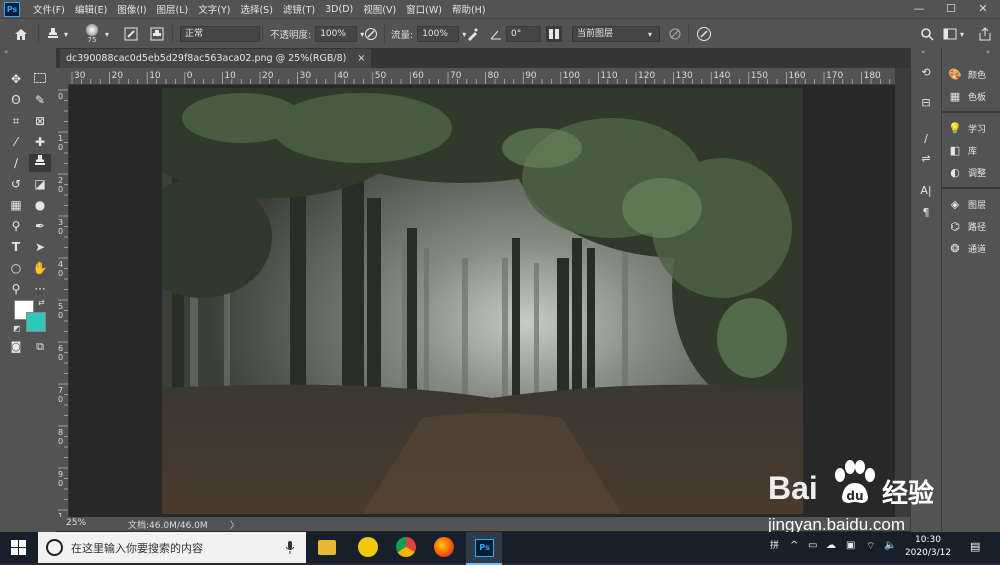 Image resolution: width=1000 pixels, height=565 pixels. What do you see at coordinates (76, 523) in the screenshot?
I see `zoom-level: 25%` at bounding box center [76, 523].